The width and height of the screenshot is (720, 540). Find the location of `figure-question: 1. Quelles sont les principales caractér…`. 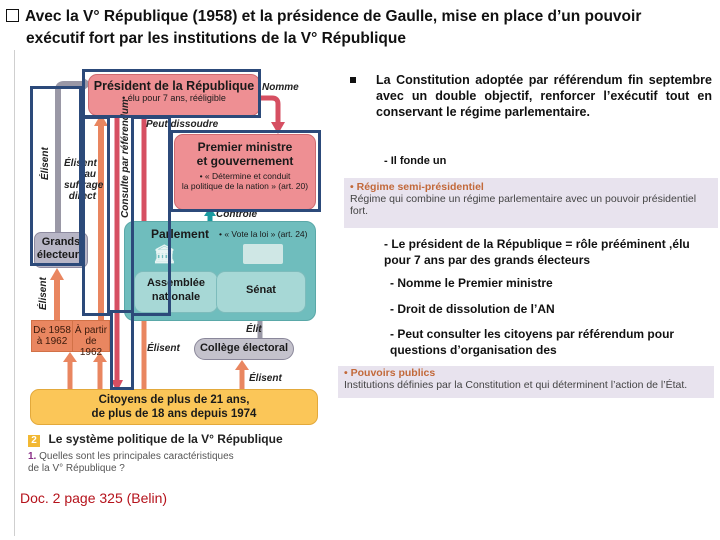

figure-question: 1. Quelles sont les principales caractér… is located at coordinates (131, 463).